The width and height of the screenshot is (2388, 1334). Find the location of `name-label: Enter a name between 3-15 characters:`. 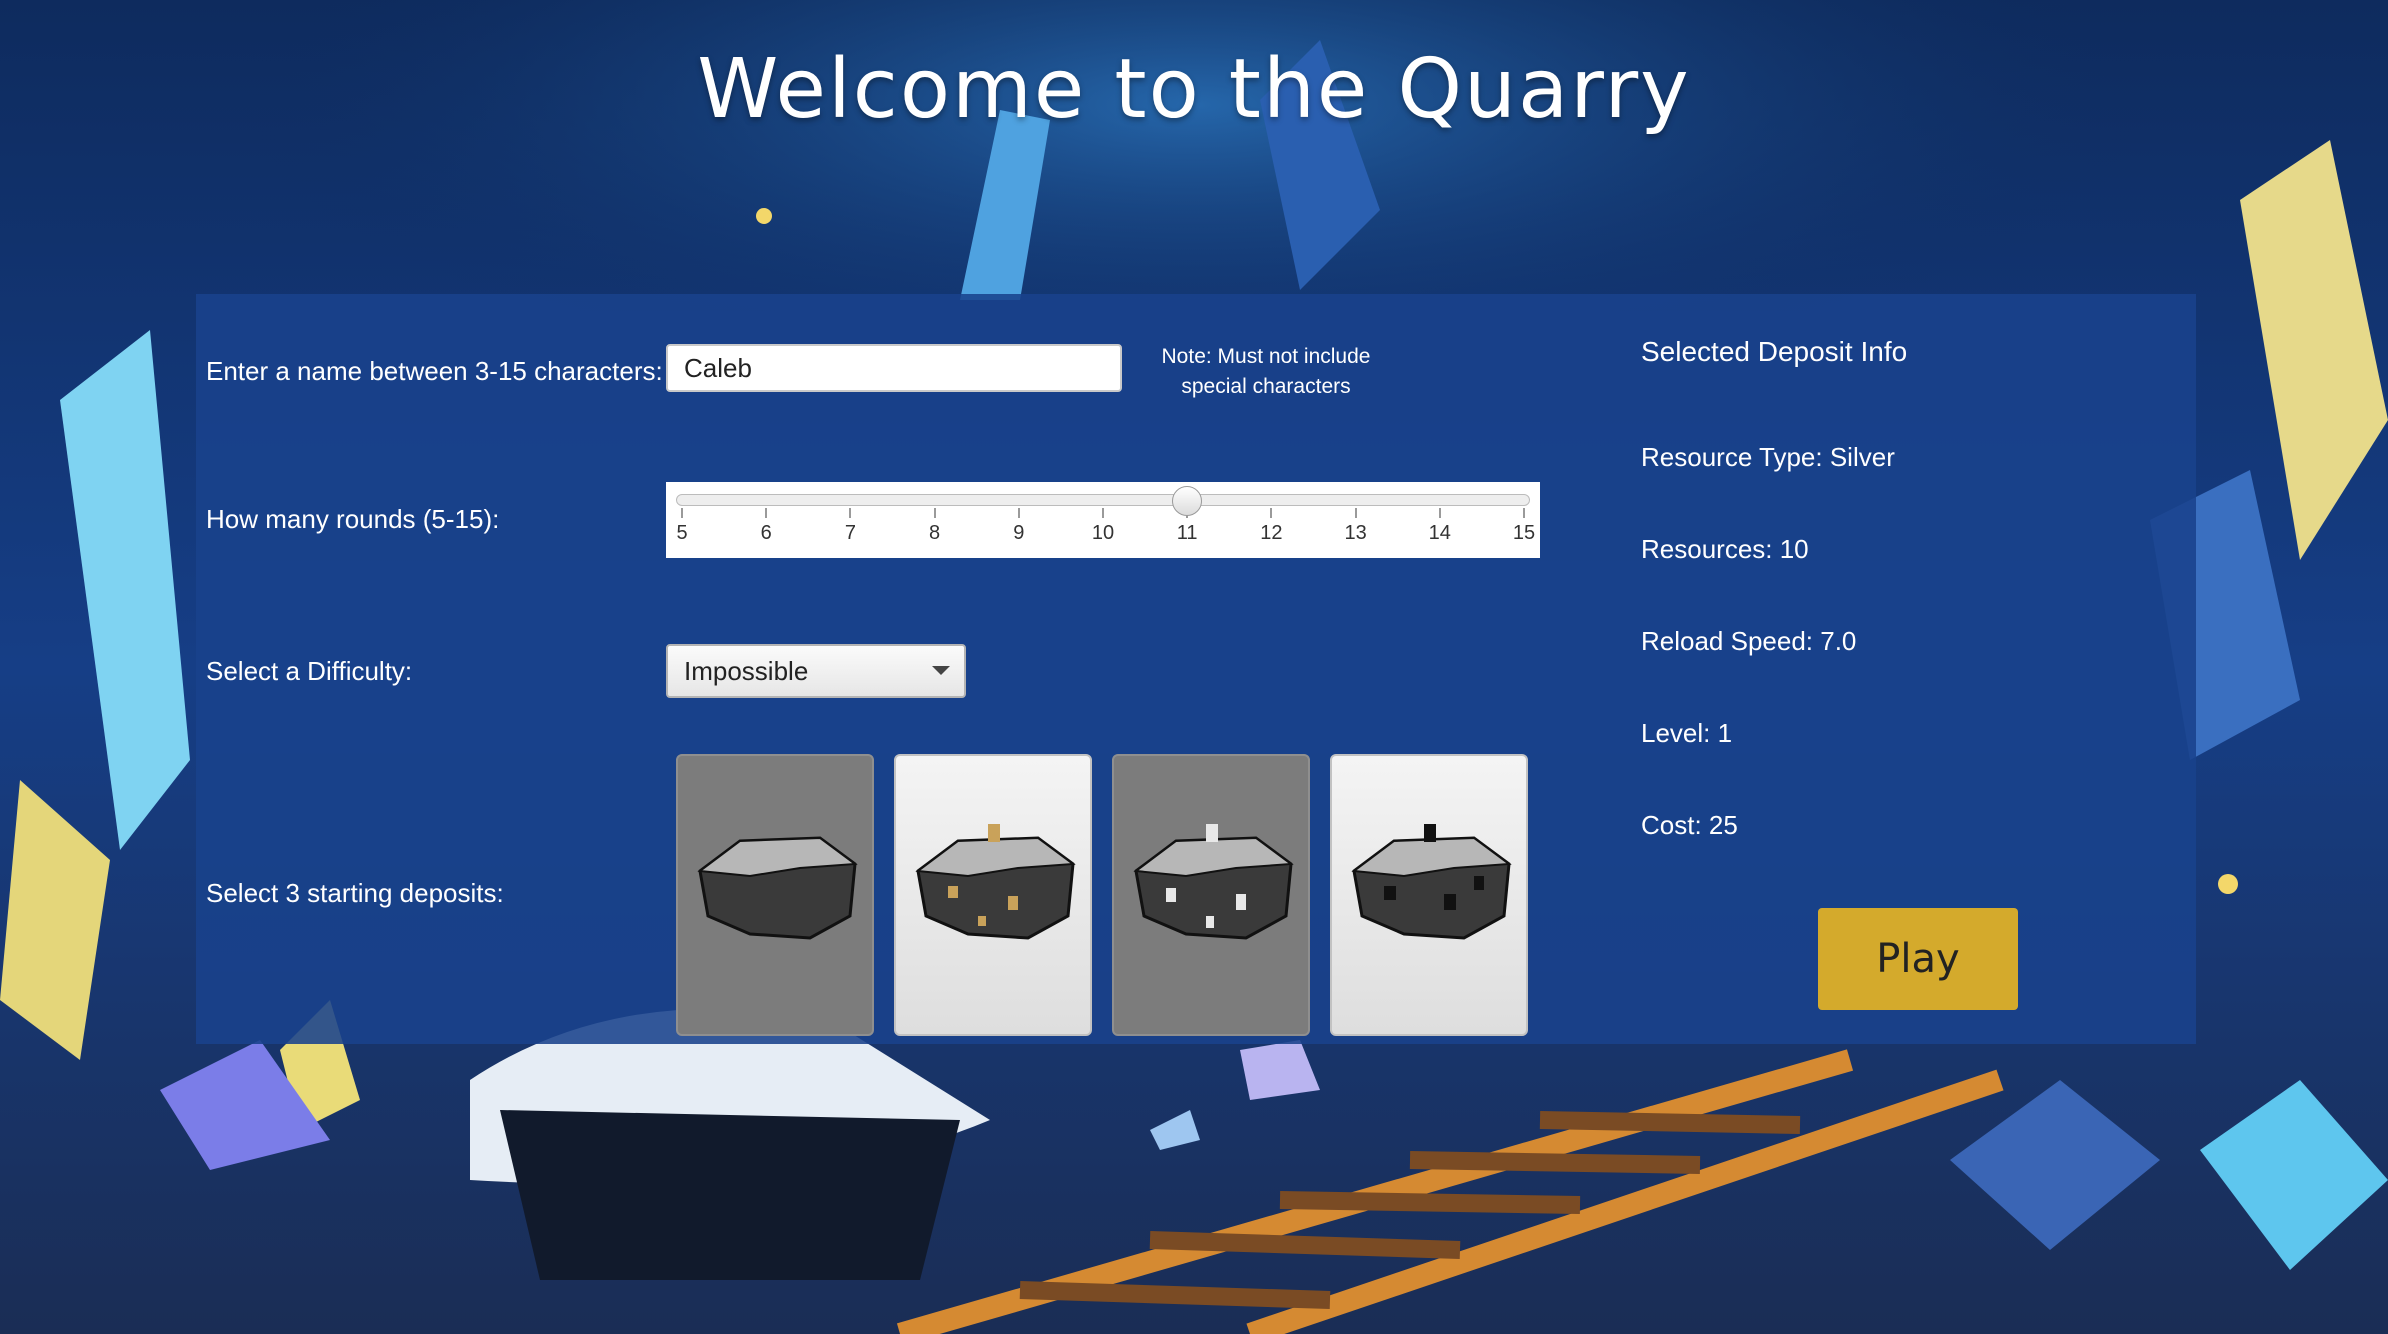

name-label: Enter a name between 3-15 characters: is located at coordinates (434, 371).